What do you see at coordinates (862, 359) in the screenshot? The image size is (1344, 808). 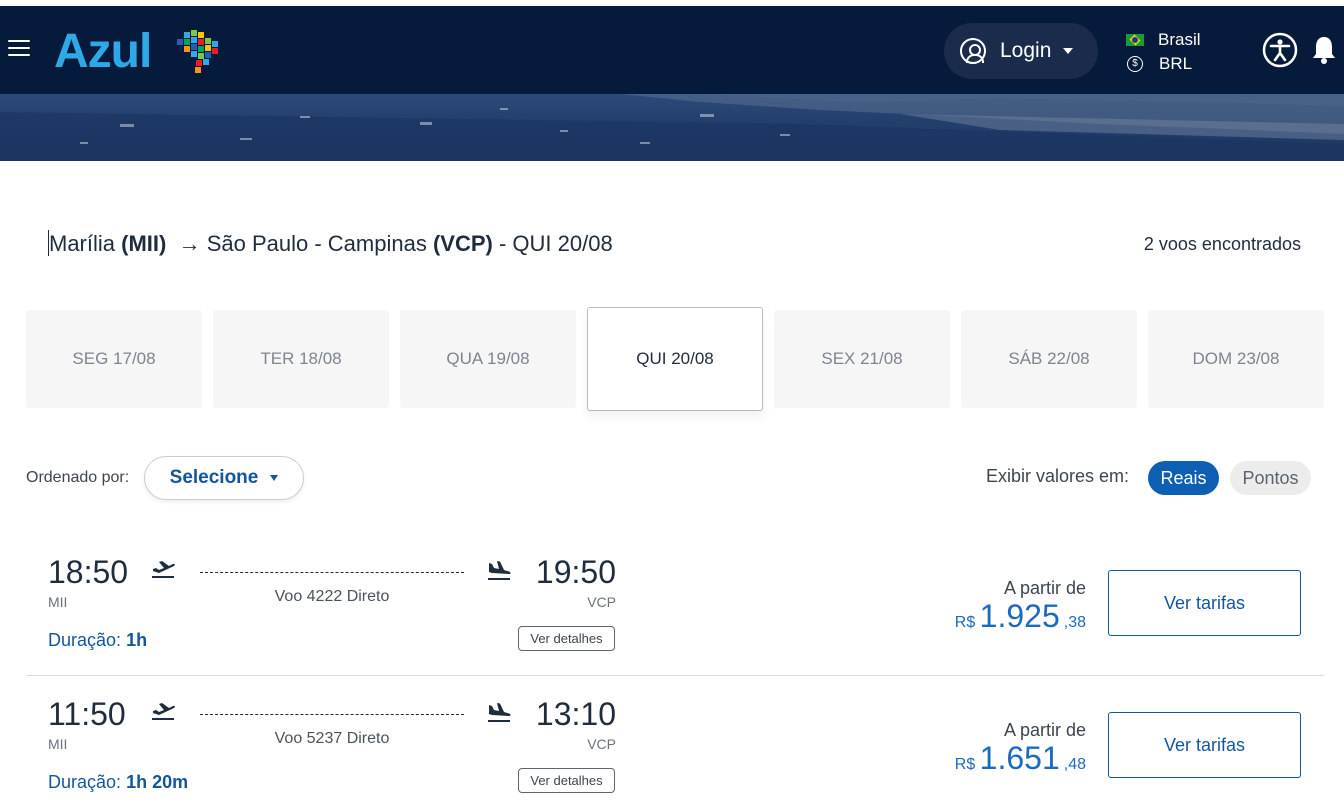 I see `date-tab-sex-21-08: SEX 21/08` at bounding box center [862, 359].